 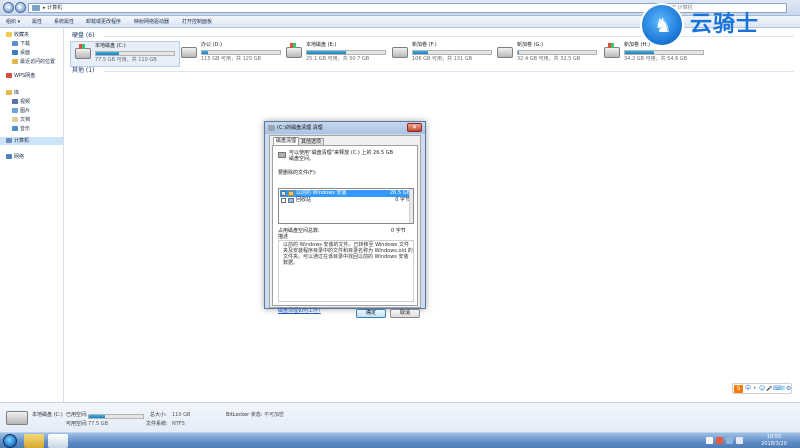 I want to click on forward-button: ▸, so click(x=20, y=7).